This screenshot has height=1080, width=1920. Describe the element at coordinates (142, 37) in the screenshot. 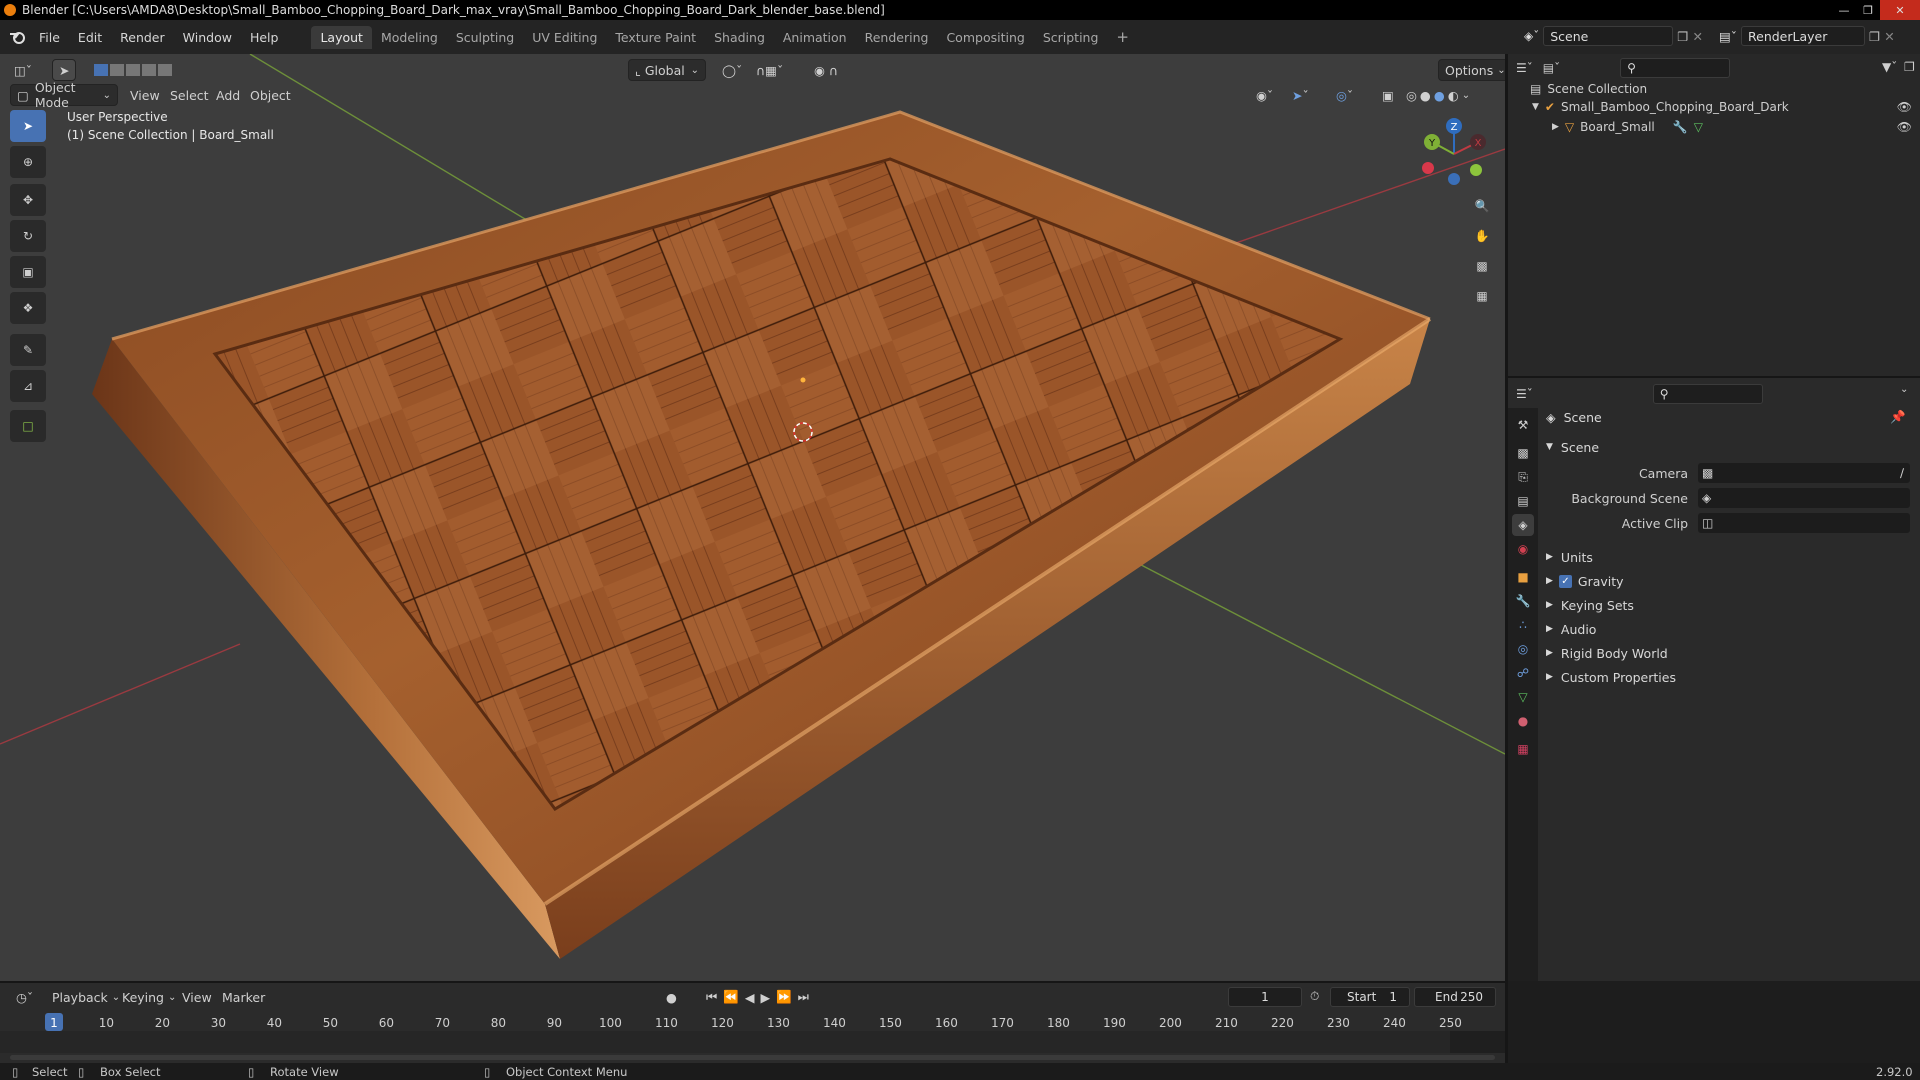

I see `menu-render: Render` at that location.